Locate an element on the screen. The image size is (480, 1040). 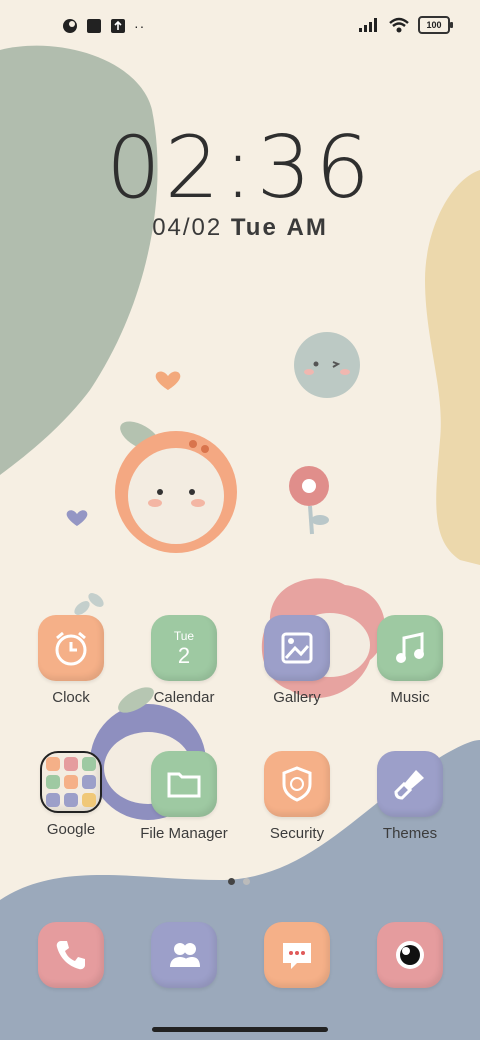
upload-icon is located at coordinates (118, 26).